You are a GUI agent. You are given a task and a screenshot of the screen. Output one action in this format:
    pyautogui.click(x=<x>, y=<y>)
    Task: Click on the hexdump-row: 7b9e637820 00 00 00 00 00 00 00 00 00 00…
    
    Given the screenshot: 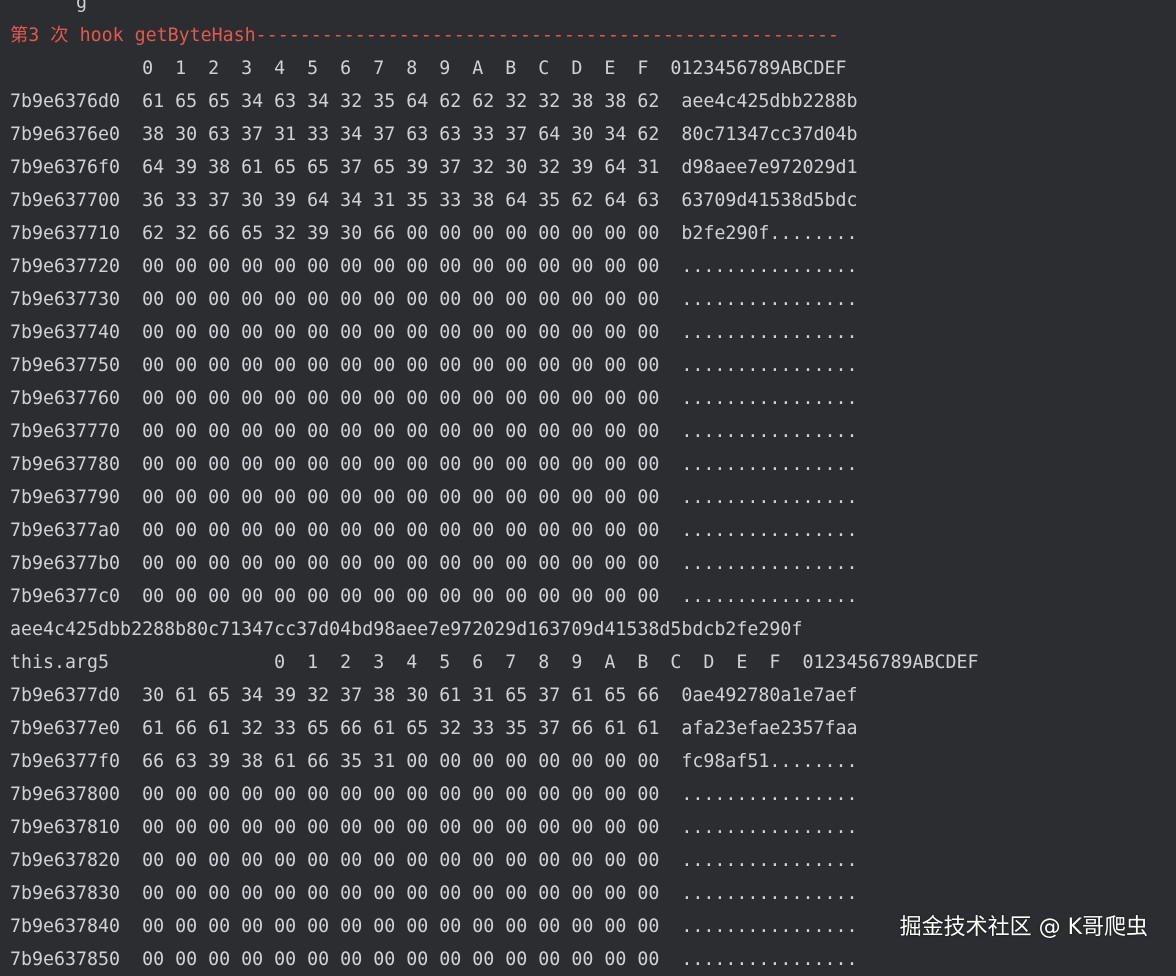 What is the action you would take?
    pyautogui.click(x=434, y=860)
    